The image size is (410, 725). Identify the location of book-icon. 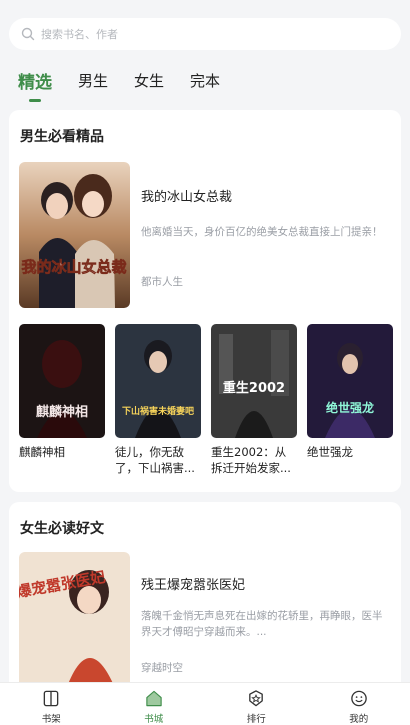
(51, 698).